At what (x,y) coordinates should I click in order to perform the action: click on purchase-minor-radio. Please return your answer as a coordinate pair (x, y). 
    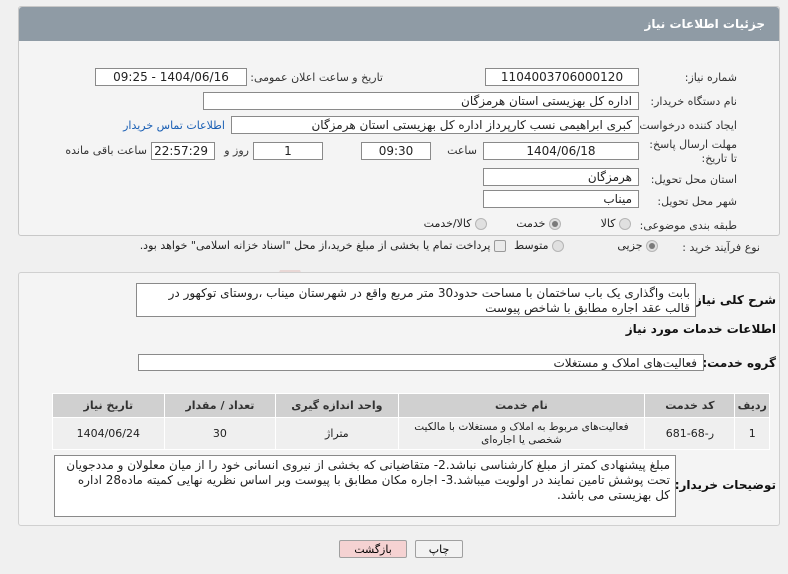
    Looking at the image, I should click on (652, 246).